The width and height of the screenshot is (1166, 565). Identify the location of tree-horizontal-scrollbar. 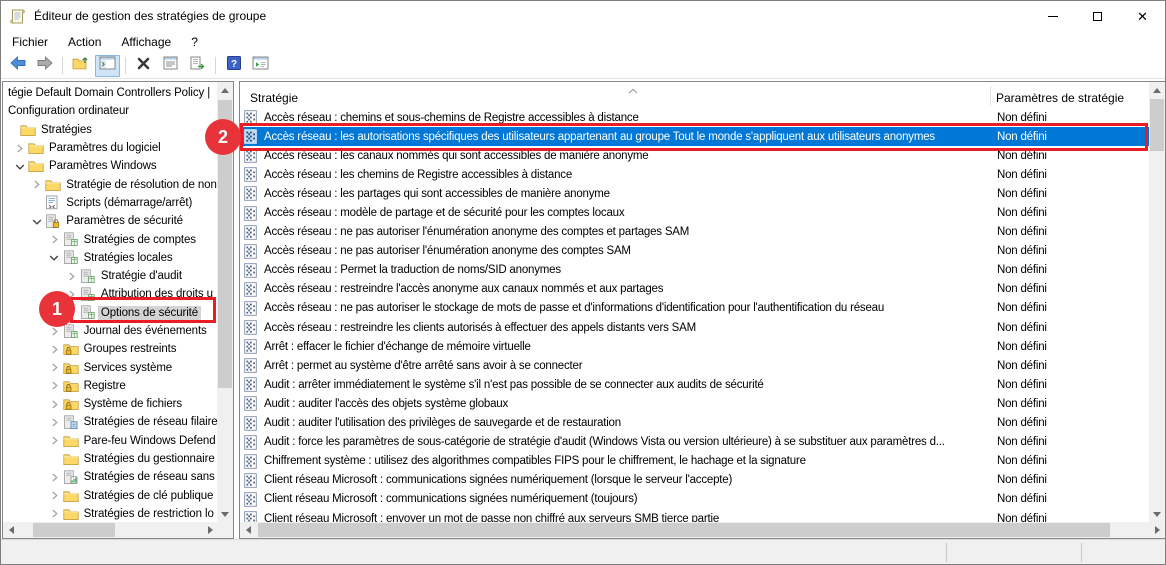
(110, 530).